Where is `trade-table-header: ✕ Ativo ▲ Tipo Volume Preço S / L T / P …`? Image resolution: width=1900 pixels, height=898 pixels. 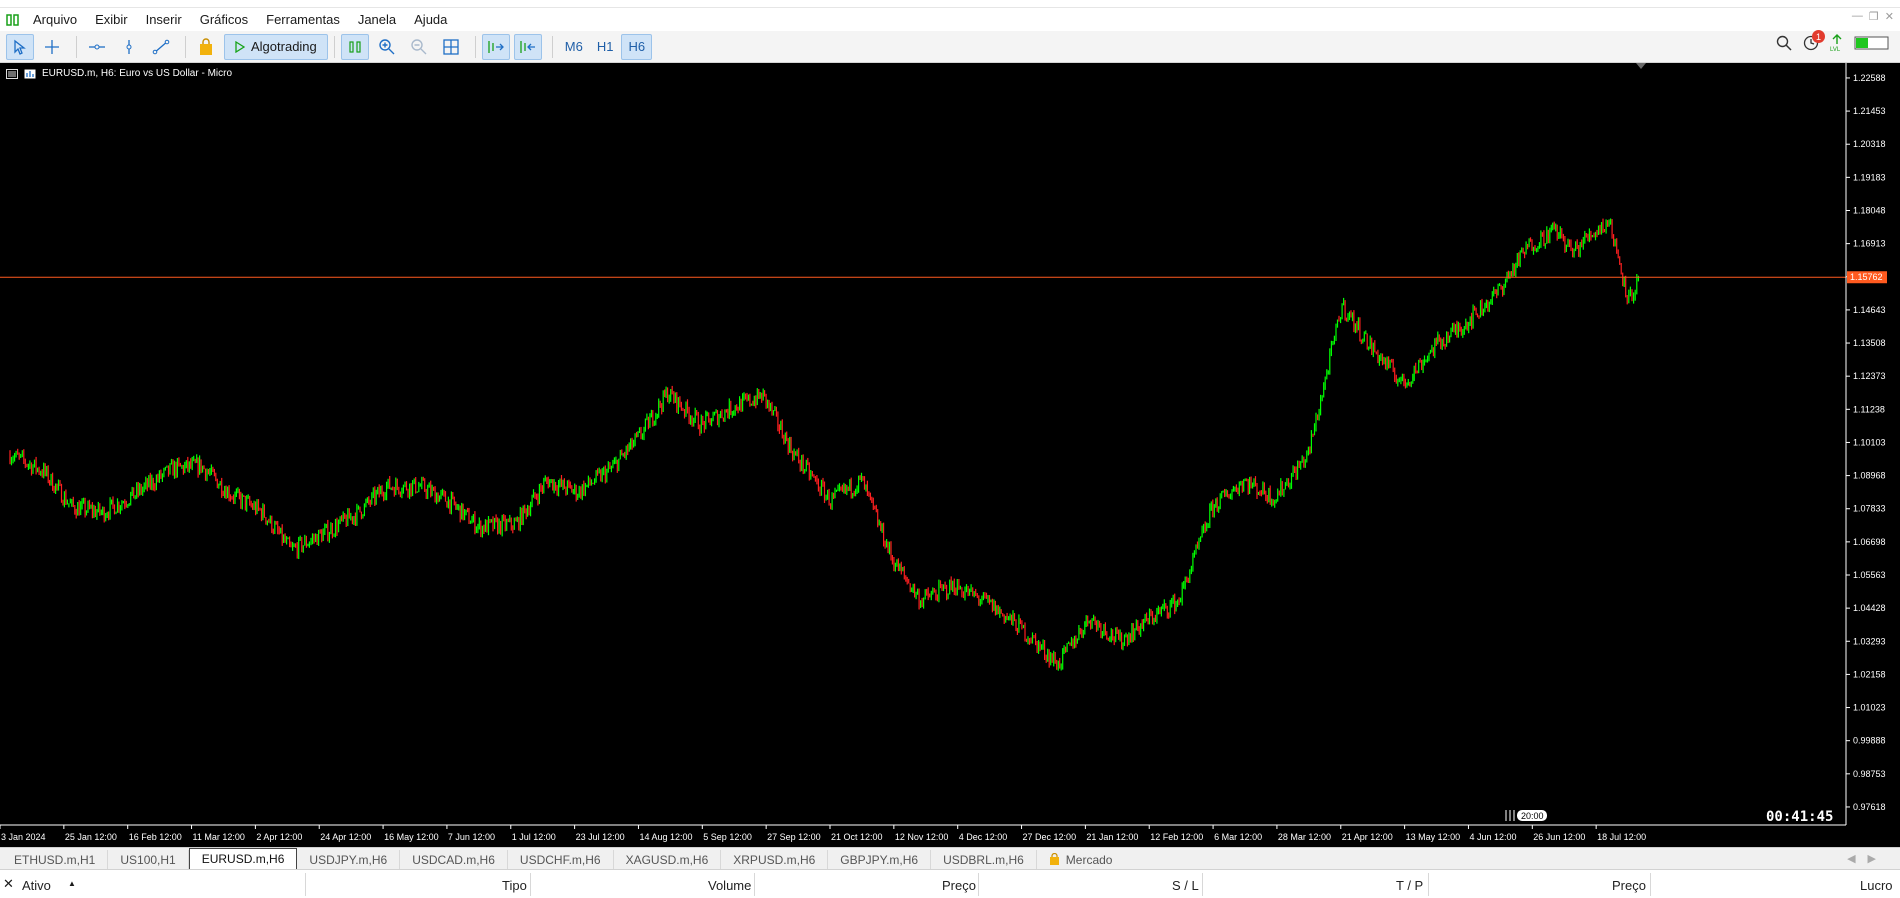 trade-table-header: ✕ Ativo ▲ Tipo Volume Preço S / L T / P … is located at coordinates (950, 883).